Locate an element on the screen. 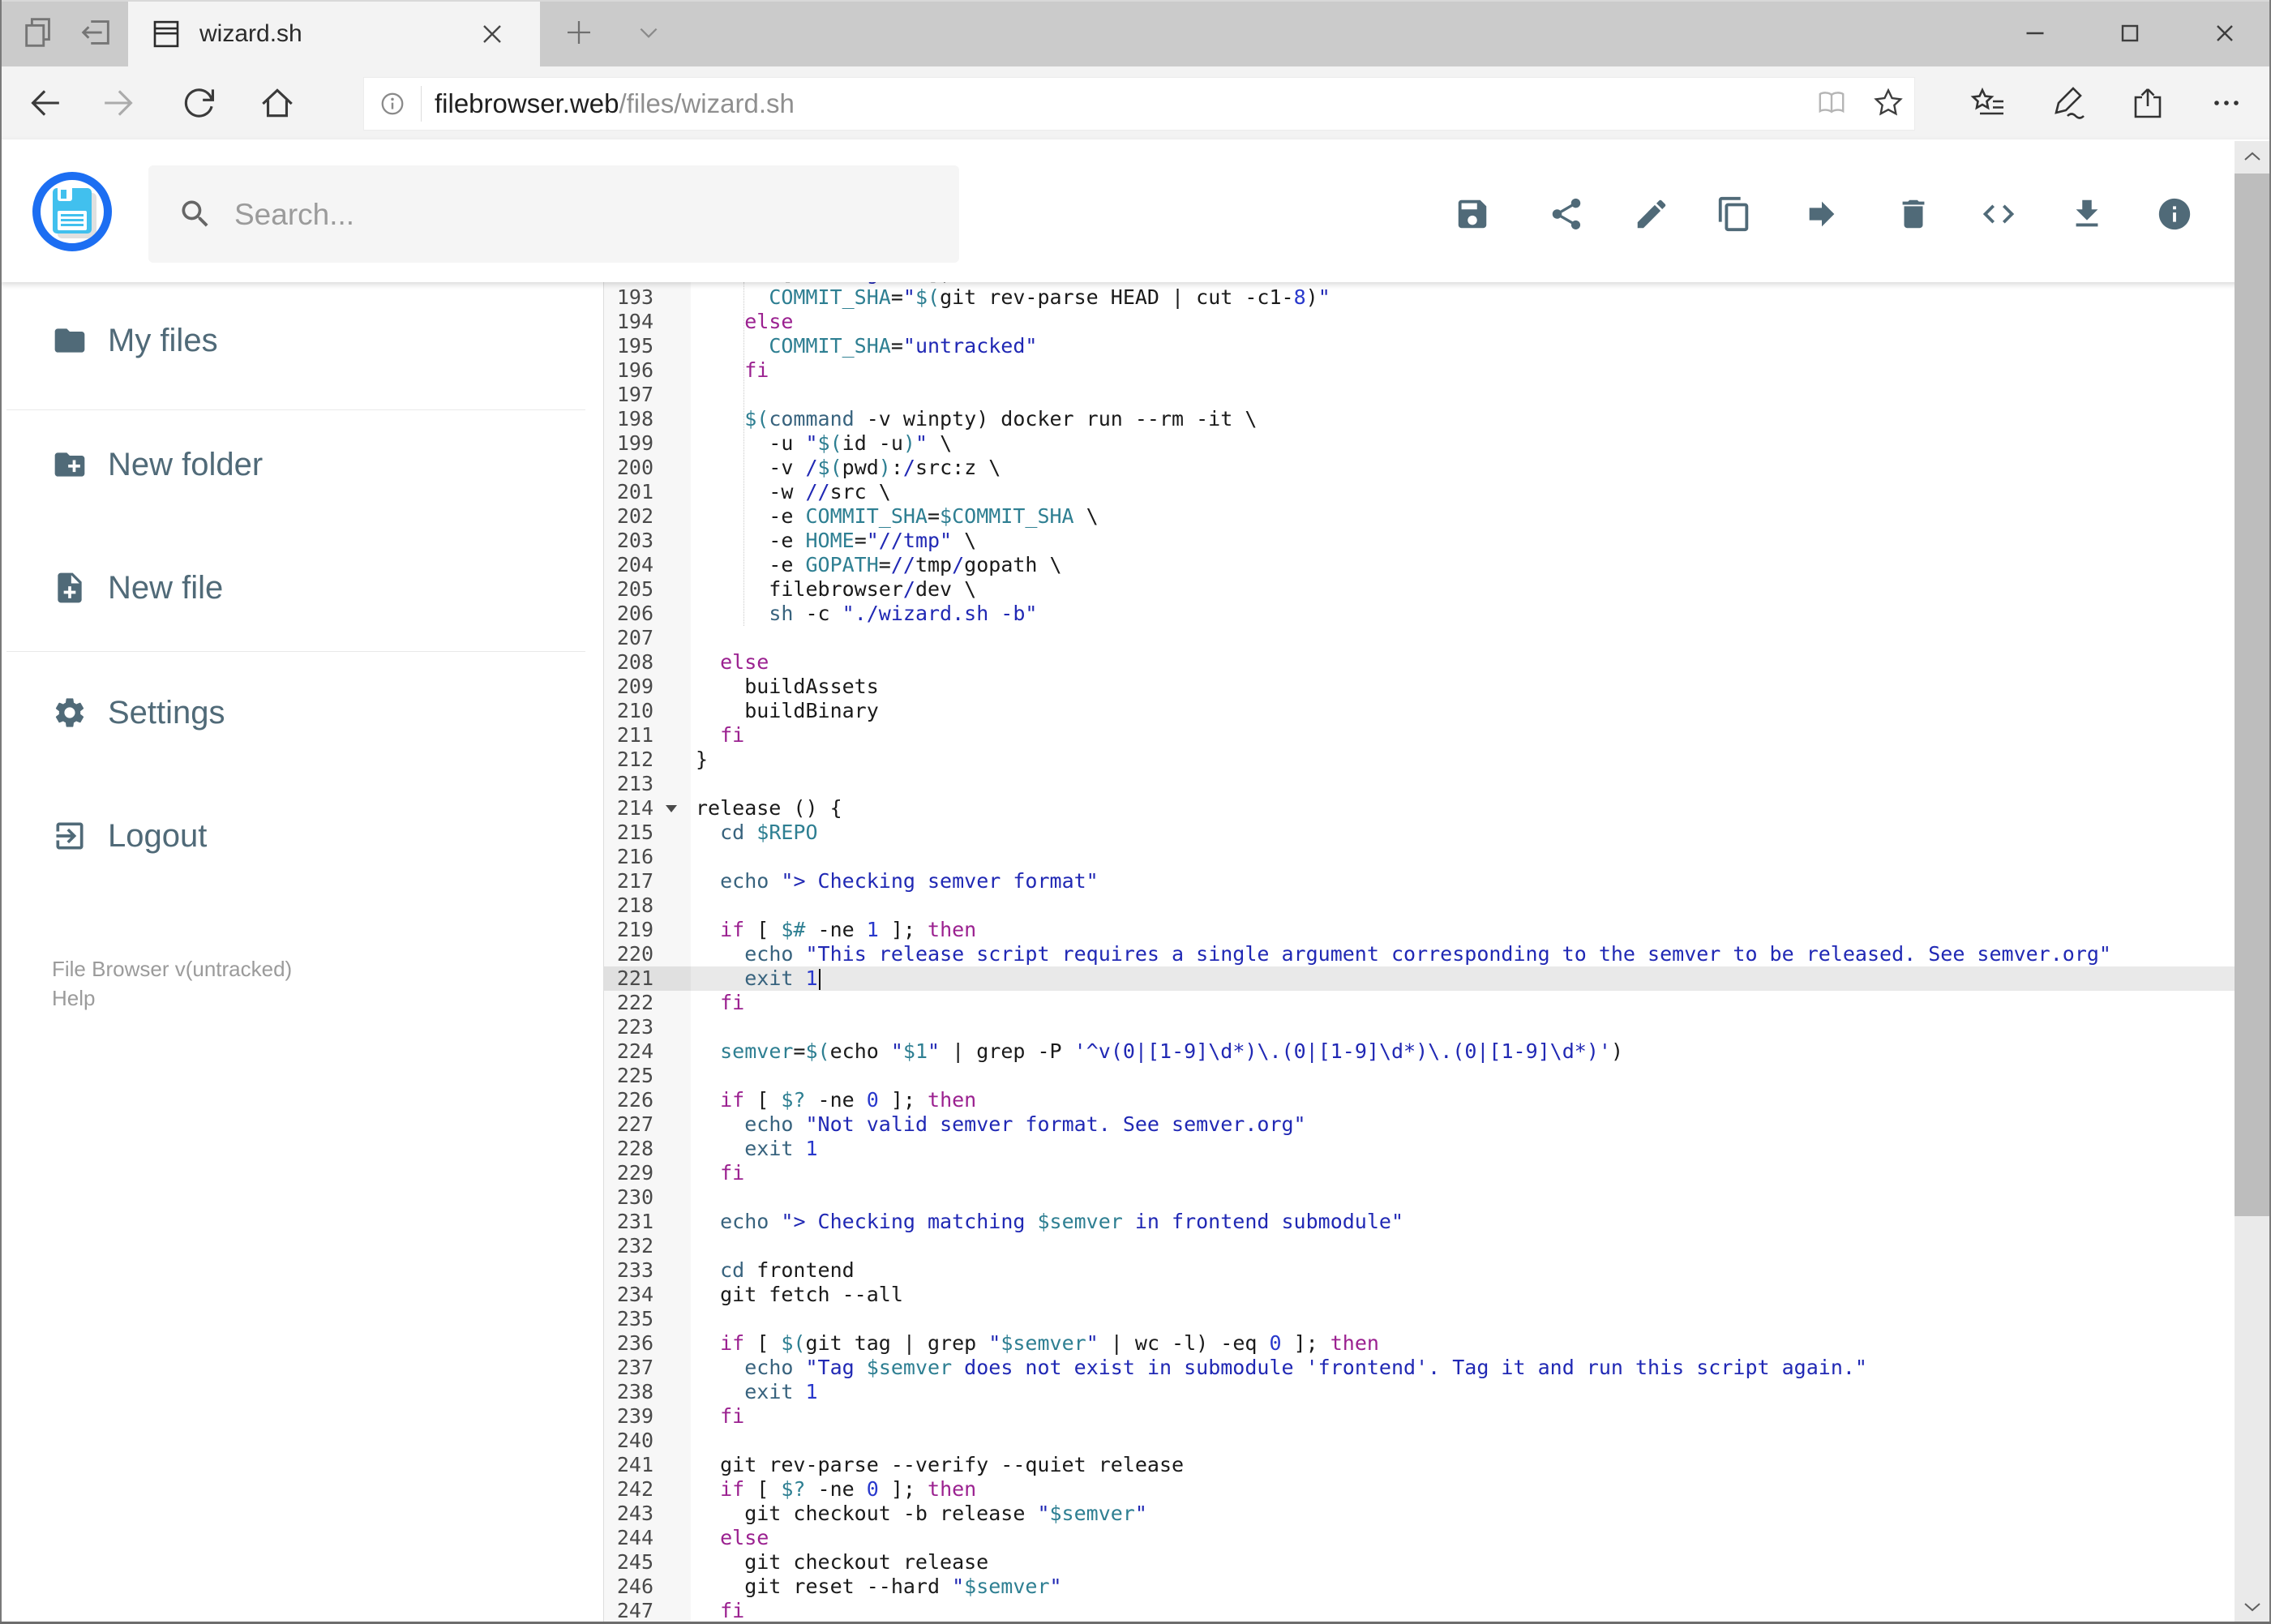  help-link: Help is located at coordinates (73, 998).